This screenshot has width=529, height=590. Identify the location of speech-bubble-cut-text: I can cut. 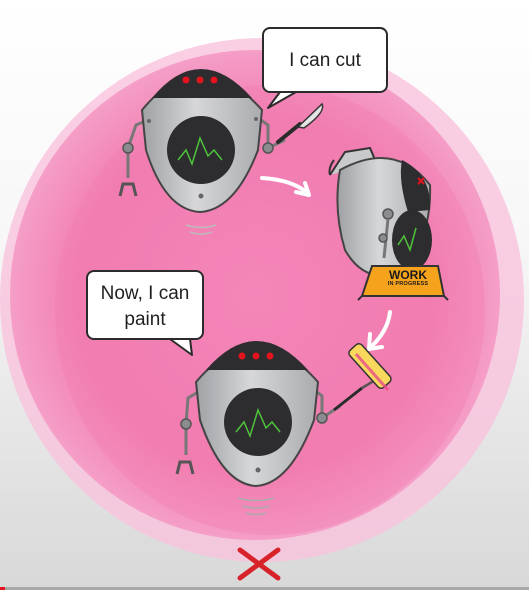
(325, 60).